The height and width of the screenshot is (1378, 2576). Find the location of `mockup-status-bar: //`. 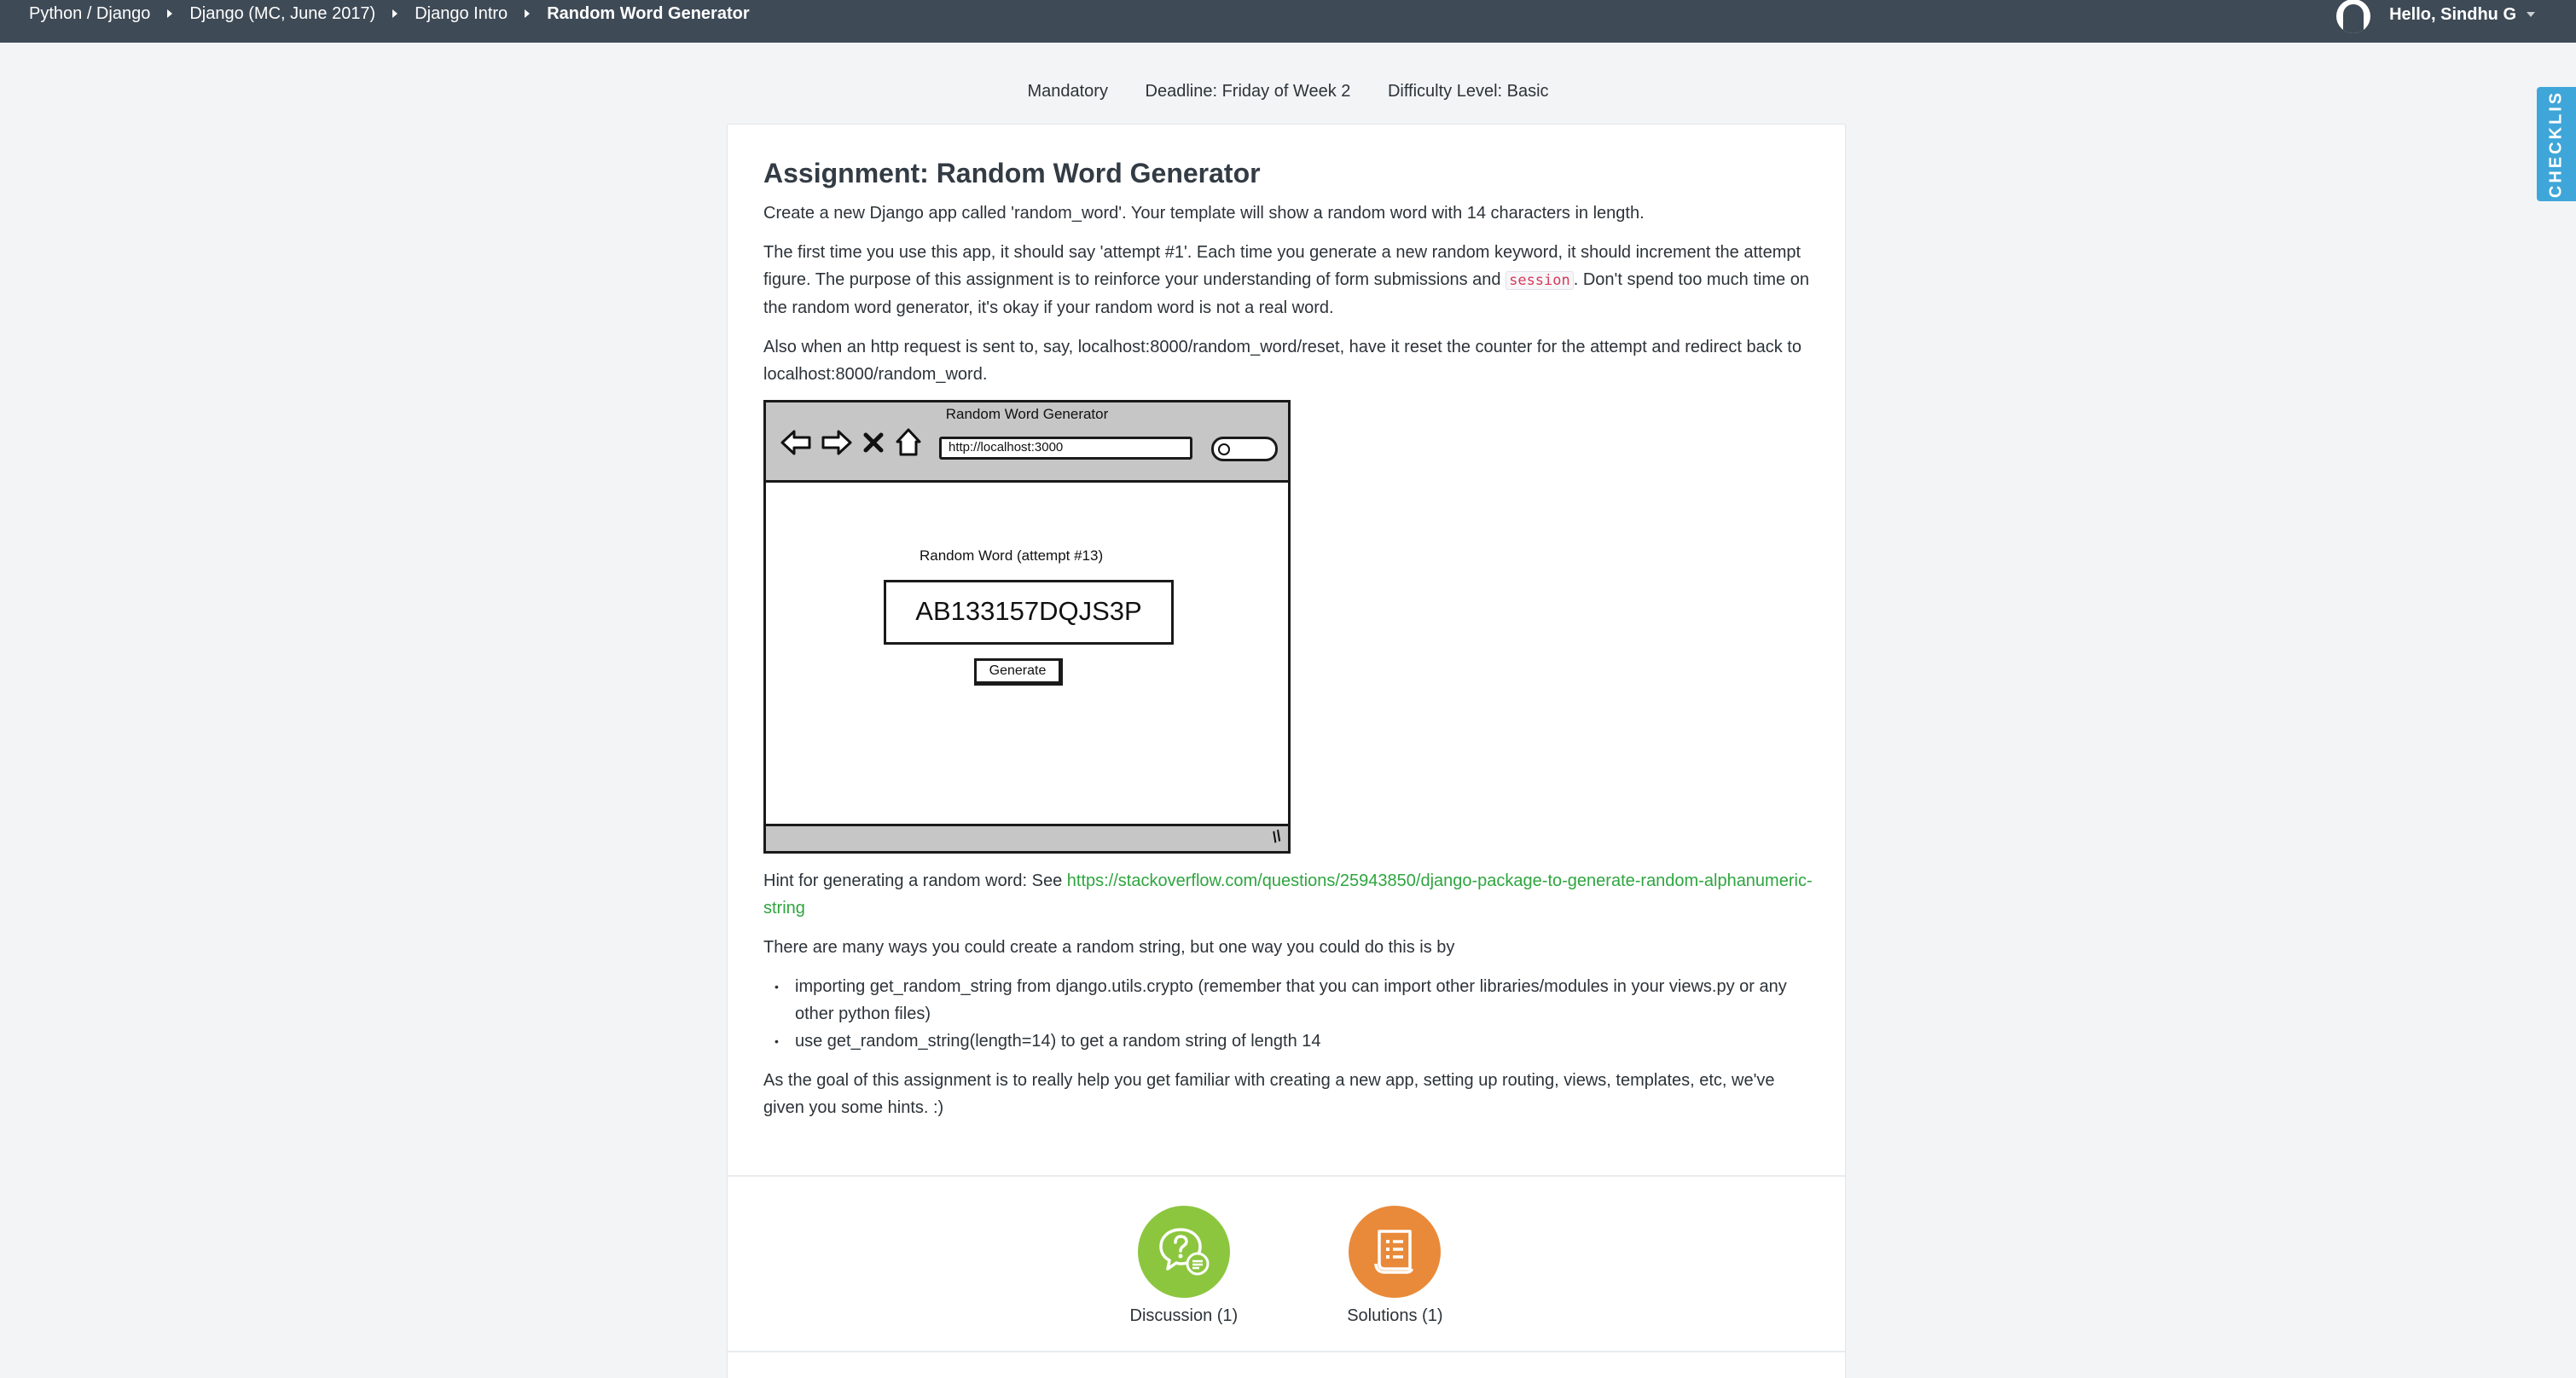

mockup-status-bar: // is located at coordinates (1027, 838).